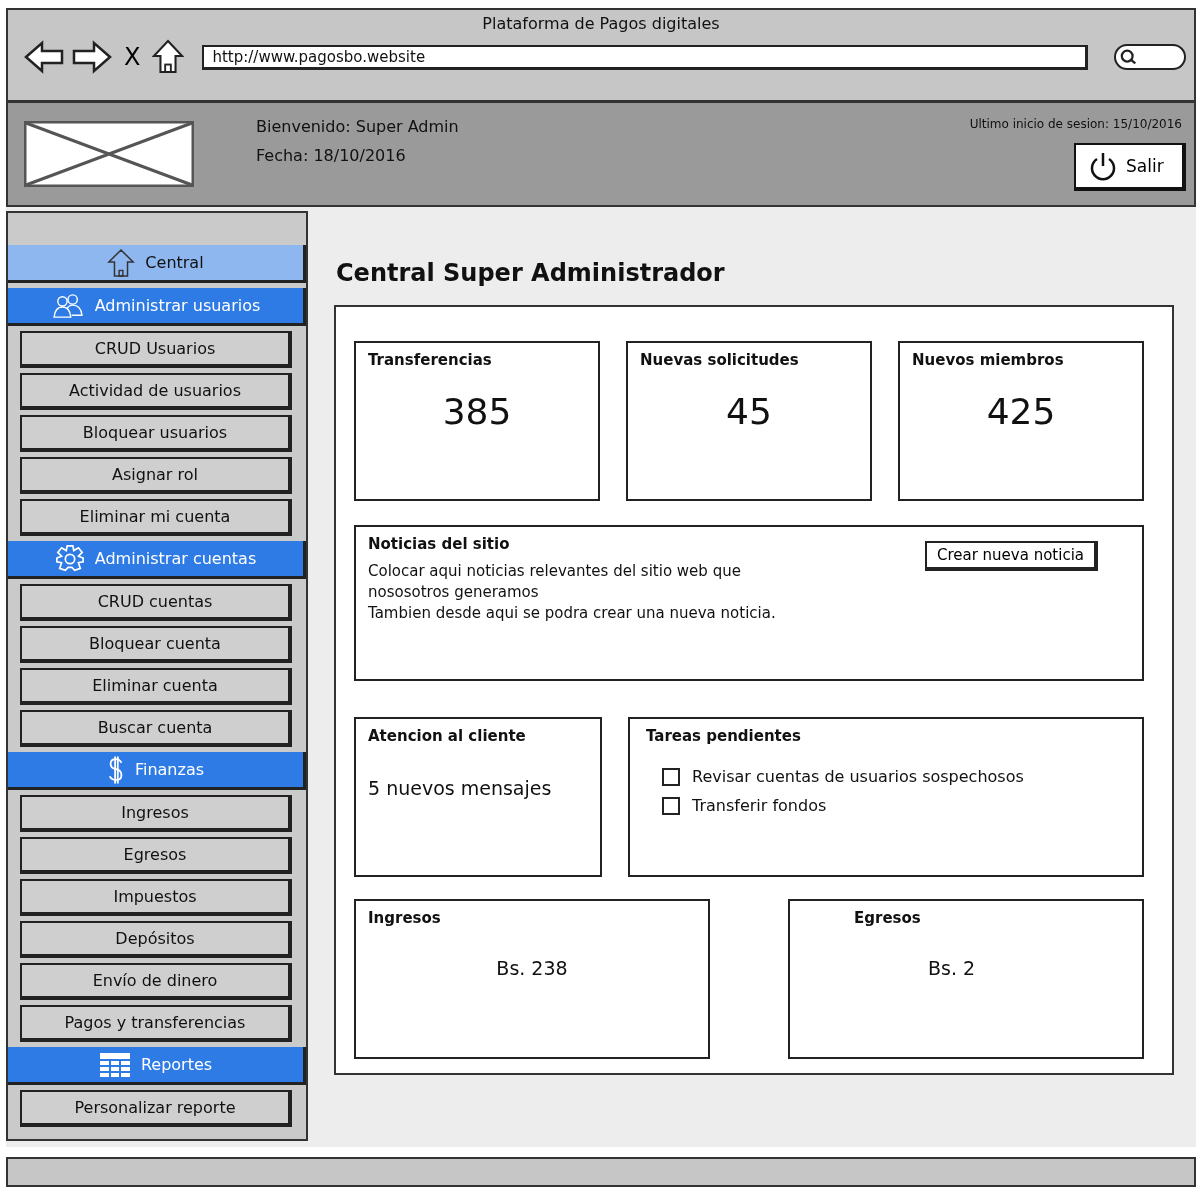 This screenshot has height=1187, width=1198. I want to click on card-title: Nuevas solicitudes, so click(720, 360).